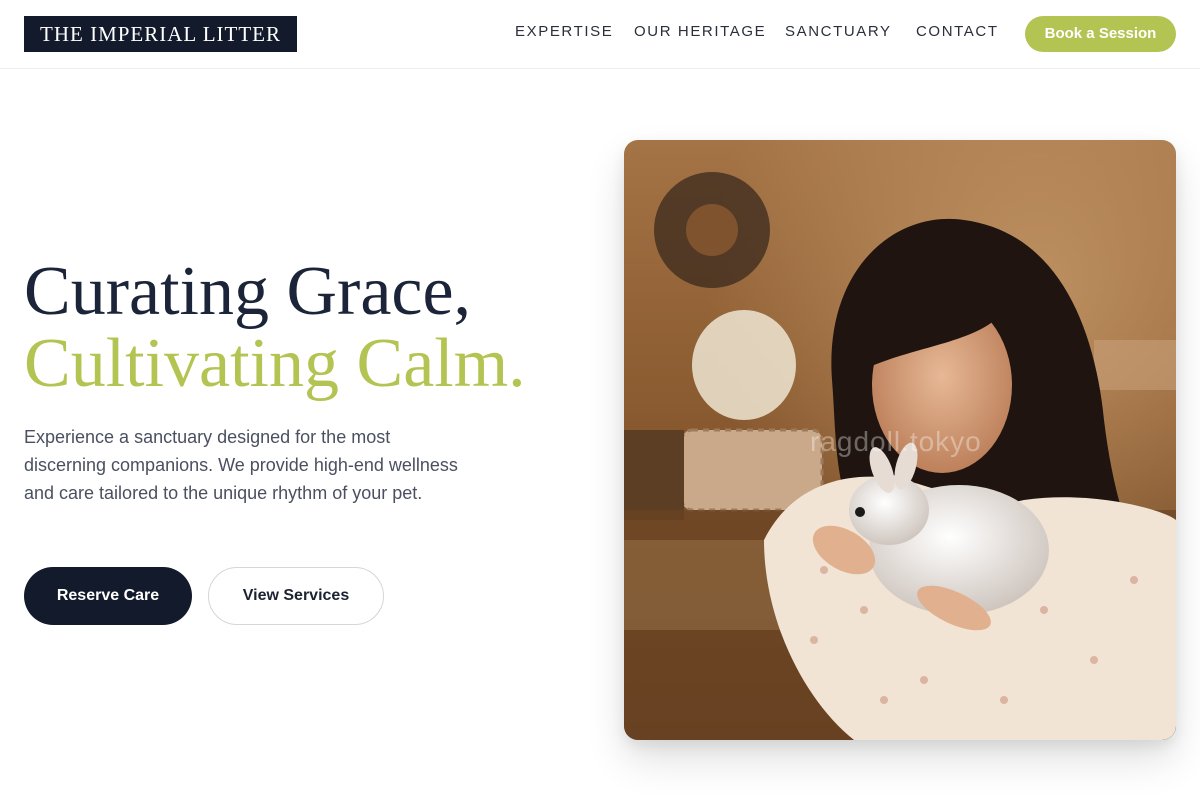 The height and width of the screenshot is (800, 1200). I want to click on logo: THE IMPERIAL LITTER, so click(161, 34).